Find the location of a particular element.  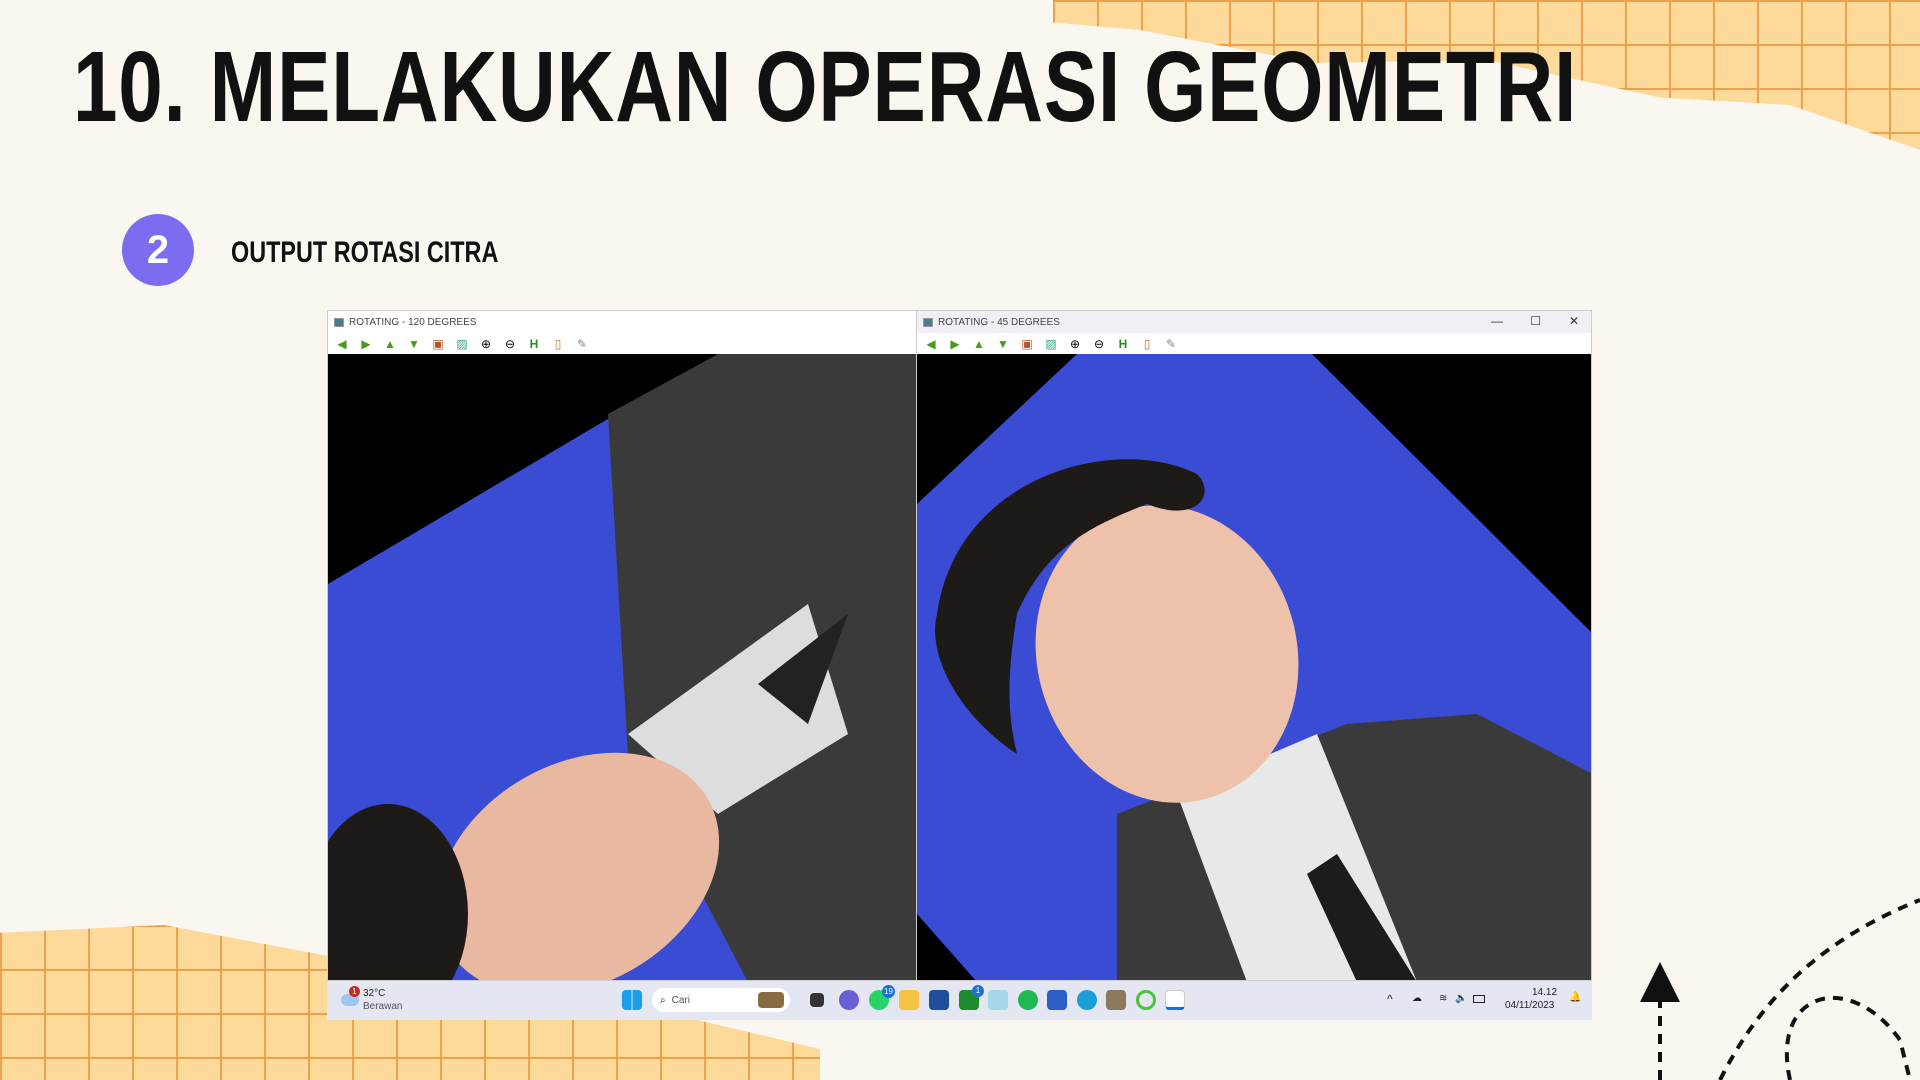

search-placeholder: Cari is located at coordinates (680, 1000).